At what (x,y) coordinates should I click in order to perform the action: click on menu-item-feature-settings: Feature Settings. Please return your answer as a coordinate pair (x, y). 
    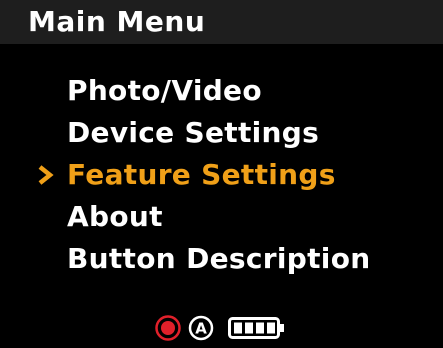
    Looking at the image, I should click on (221, 175).